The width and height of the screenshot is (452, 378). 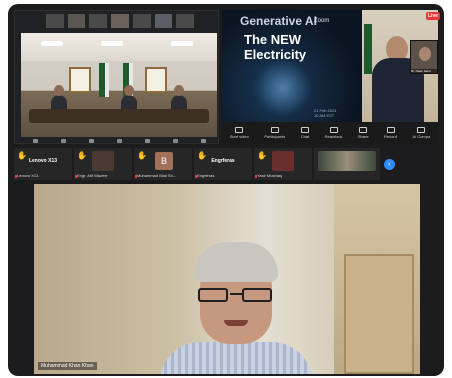 I want to click on slide-date: 21 Feb 2024 10 AM EST, so click(x=325, y=113).